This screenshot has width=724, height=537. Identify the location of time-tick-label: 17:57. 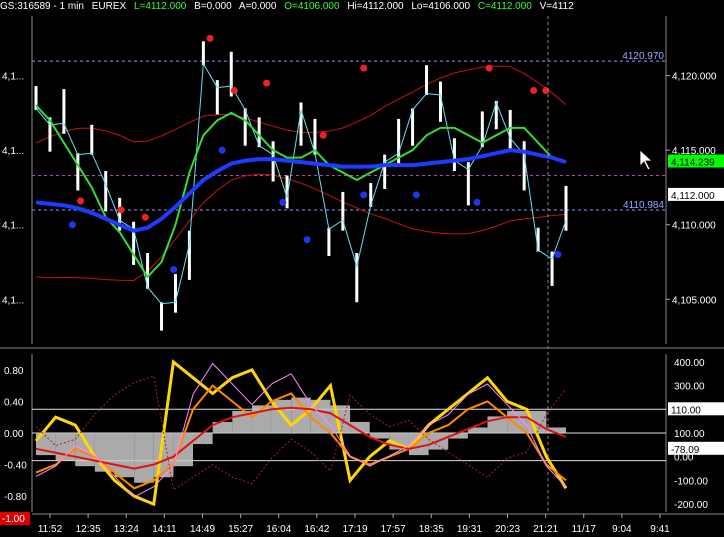
(393, 529).